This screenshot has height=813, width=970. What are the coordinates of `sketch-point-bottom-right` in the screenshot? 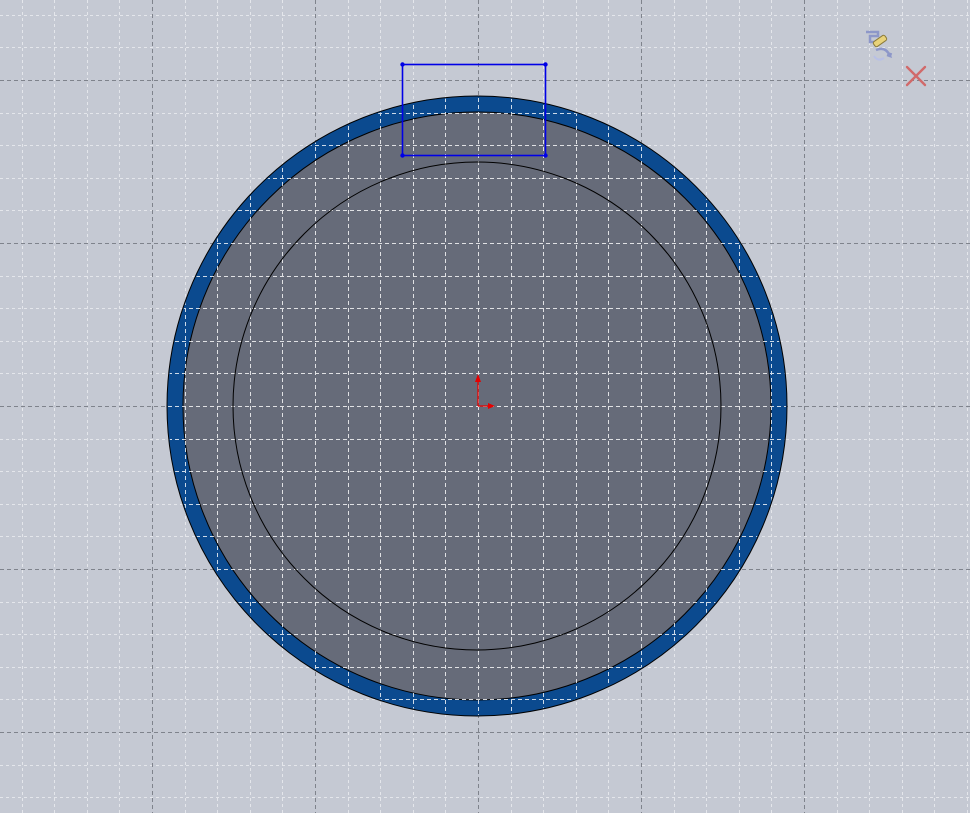 It's located at (545, 155).